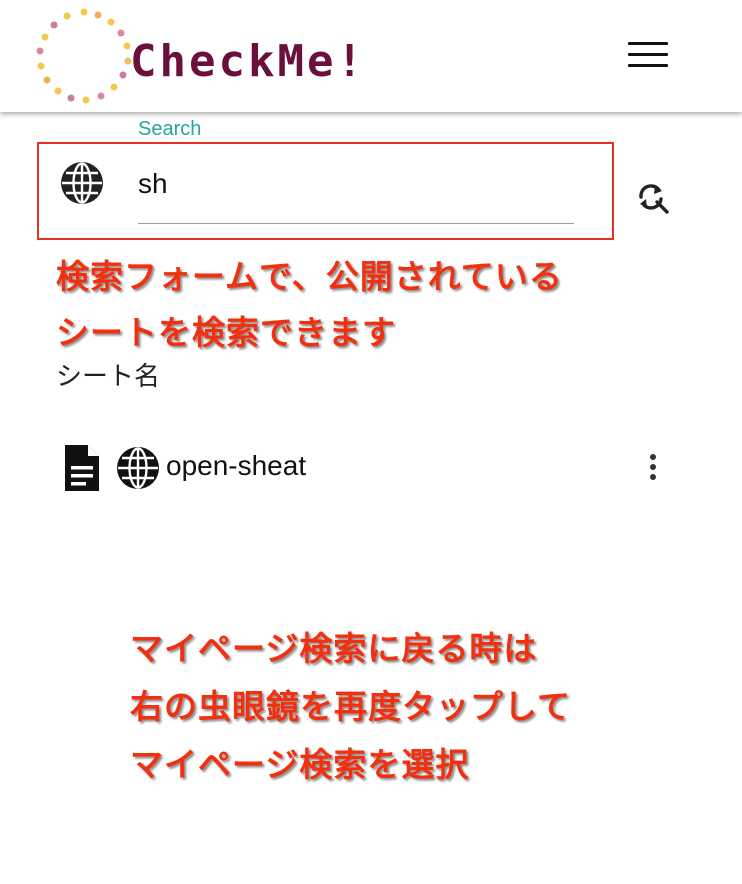  I want to click on annotation-return-note-line2: 右の虫眼鏡を再度タップして, so click(351, 706).